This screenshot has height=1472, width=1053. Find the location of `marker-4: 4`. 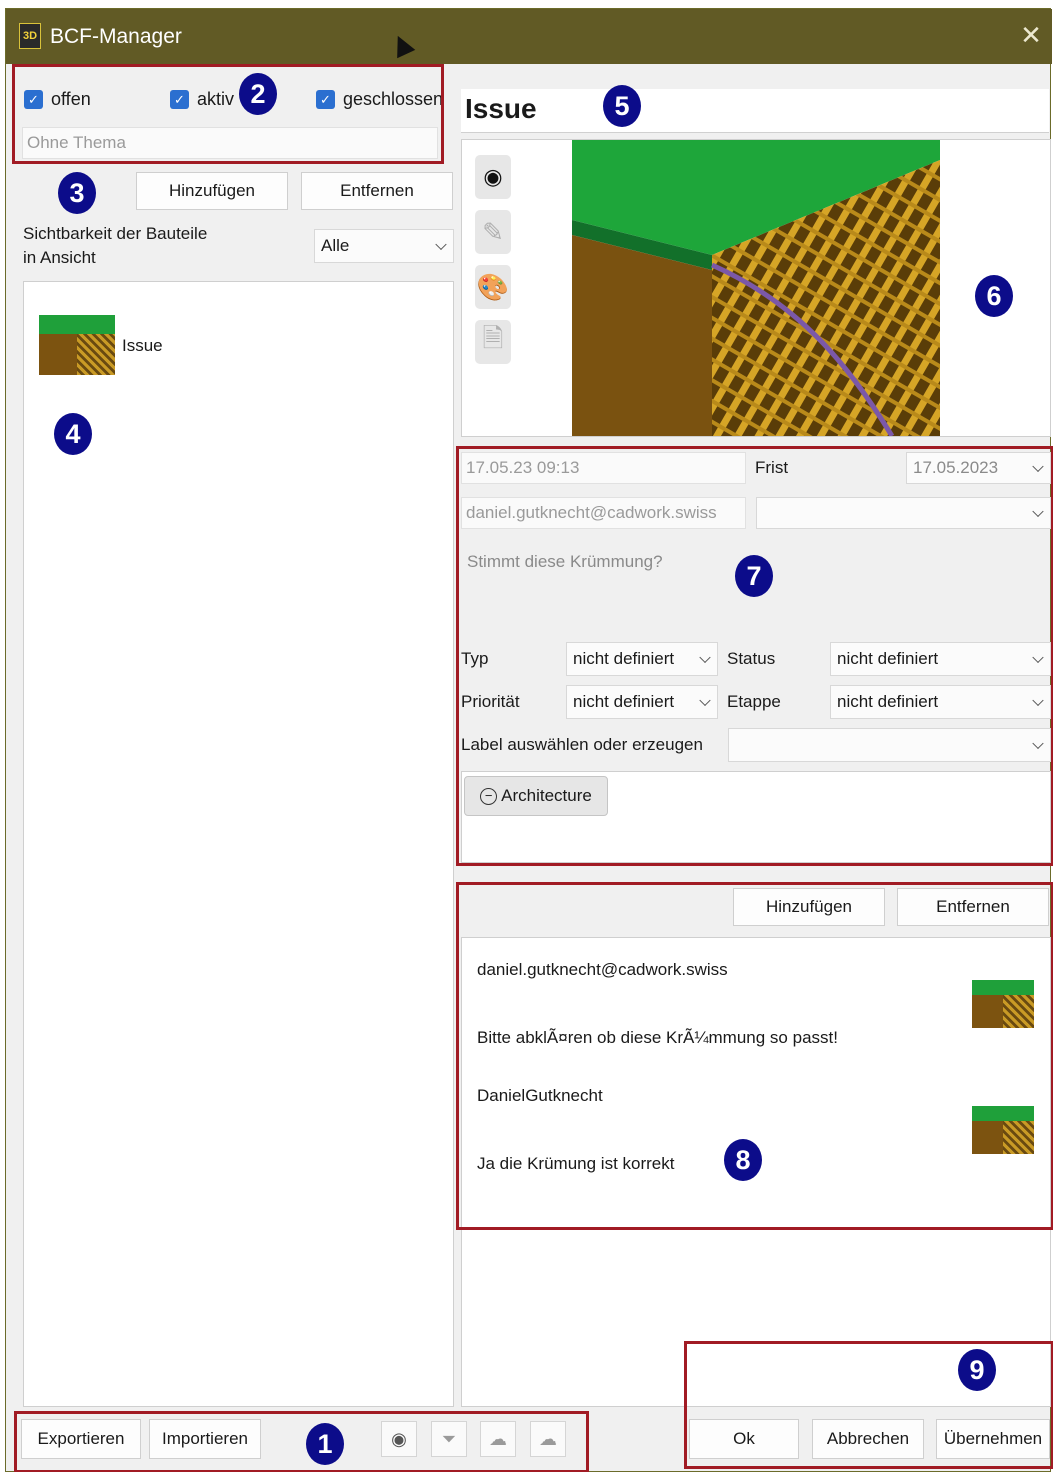

marker-4: 4 is located at coordinates (73, 434).